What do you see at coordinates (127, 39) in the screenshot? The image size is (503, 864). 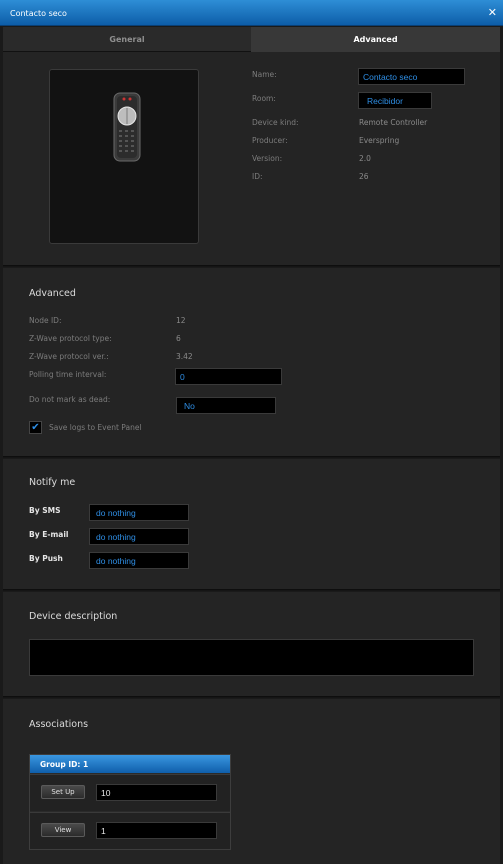 I see `tab-general: General` at bounding box center [127, 39].